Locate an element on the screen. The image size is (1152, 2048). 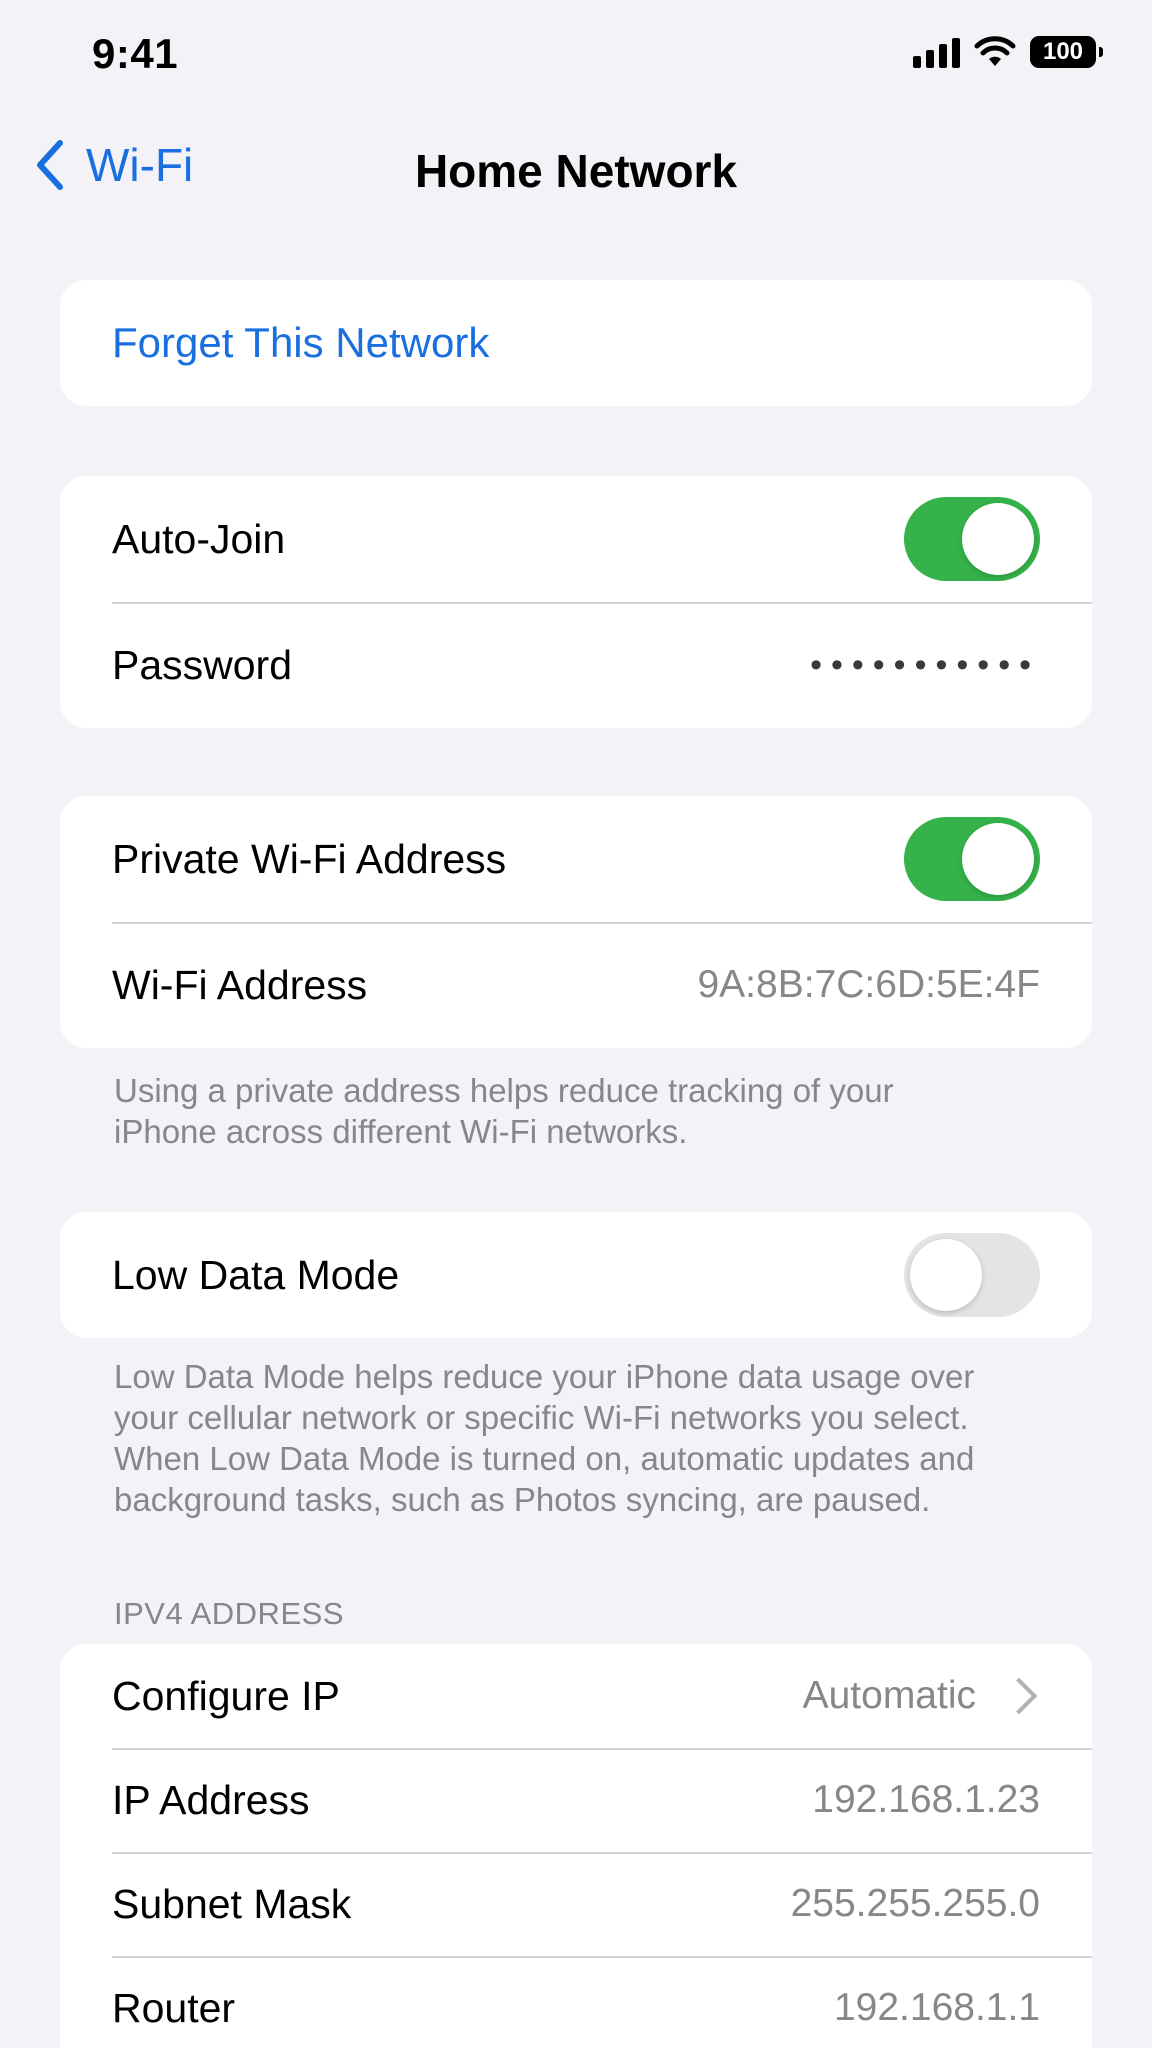
auto-join-label: Auto-Join is located at coordinates (199, 538).